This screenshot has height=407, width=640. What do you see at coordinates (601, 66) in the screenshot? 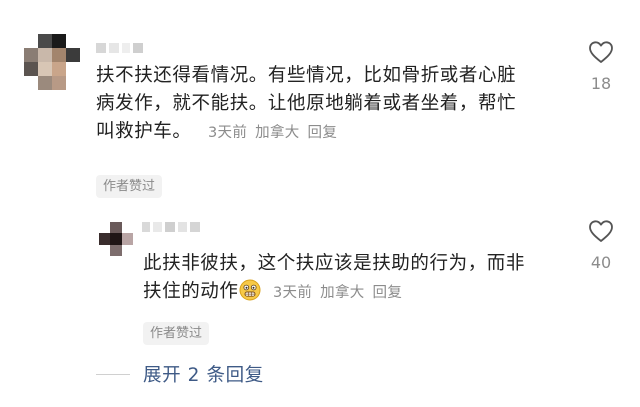
I see `like-button: 18` at bounding box center [601, 66].